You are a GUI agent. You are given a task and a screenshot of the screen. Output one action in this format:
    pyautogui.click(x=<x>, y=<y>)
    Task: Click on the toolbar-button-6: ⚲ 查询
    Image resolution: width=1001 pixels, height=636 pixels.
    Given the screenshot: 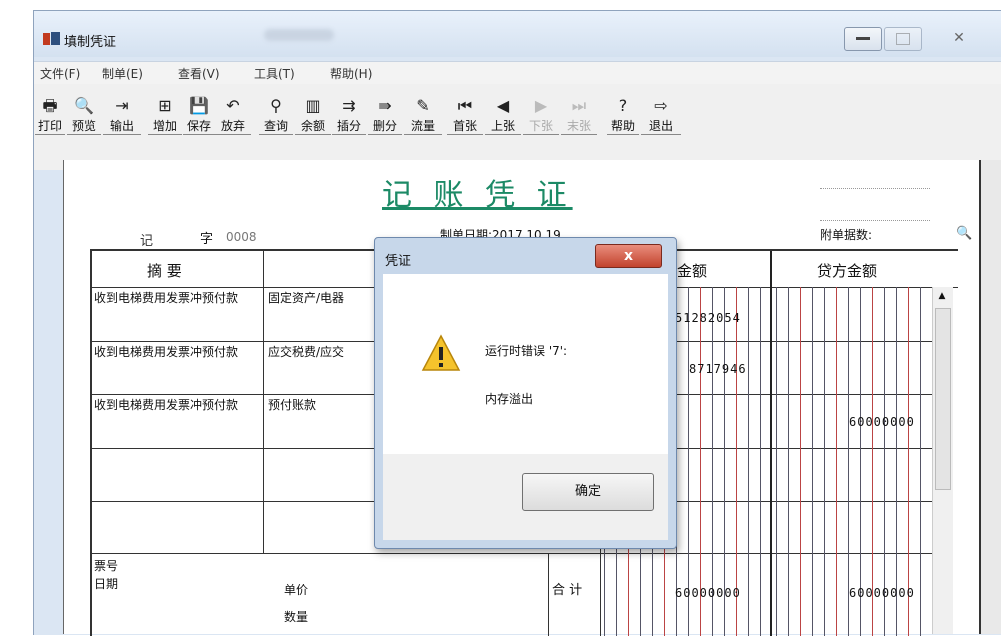 What is the action you would take?
    pyautogui.click(x=276, y=118)
    